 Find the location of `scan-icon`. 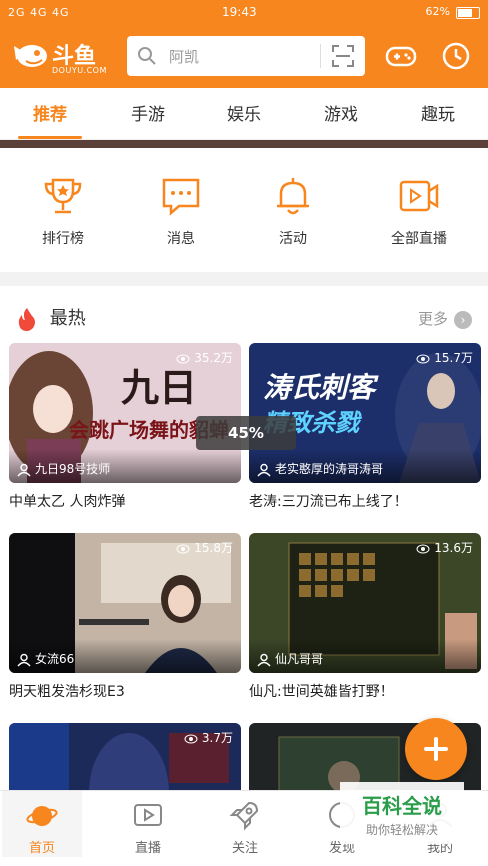

scan-icon is located at coordinates (343, 56).